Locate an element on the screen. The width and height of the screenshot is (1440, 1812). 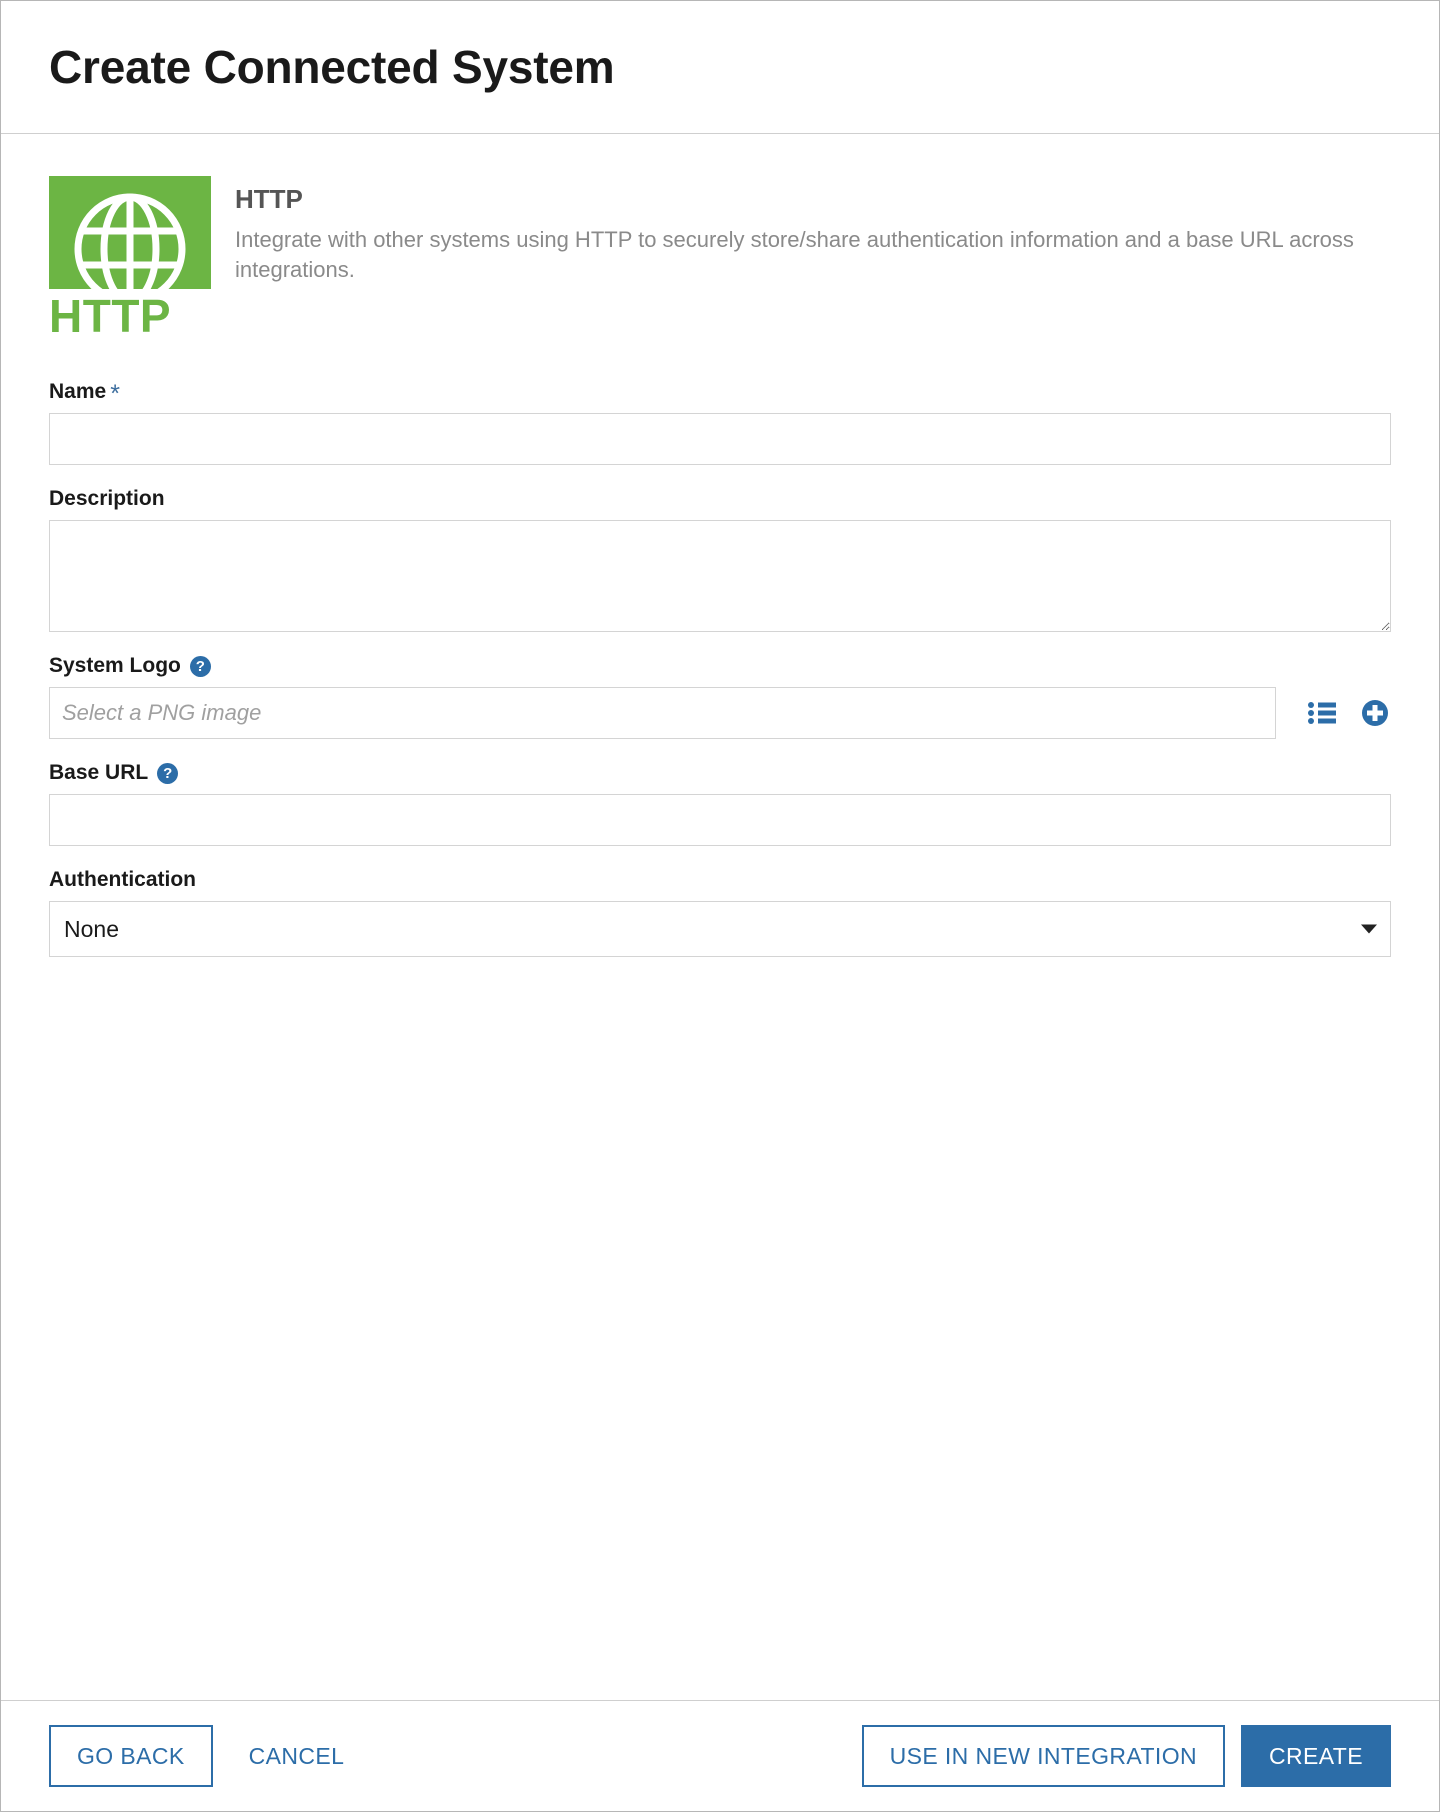
browse-documents-button is located at coordinates (1322, 713).